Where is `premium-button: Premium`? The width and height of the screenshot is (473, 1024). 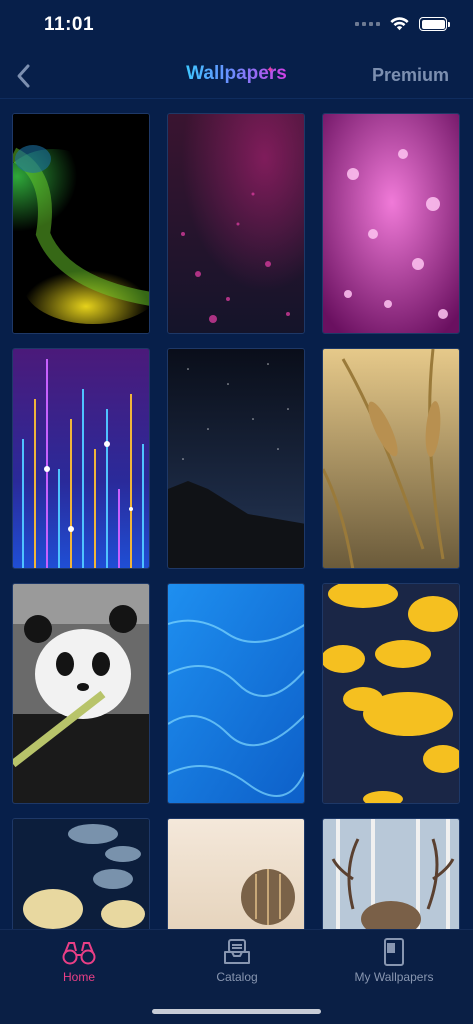
premium-button: Premium is located at coordinates (410, 75).